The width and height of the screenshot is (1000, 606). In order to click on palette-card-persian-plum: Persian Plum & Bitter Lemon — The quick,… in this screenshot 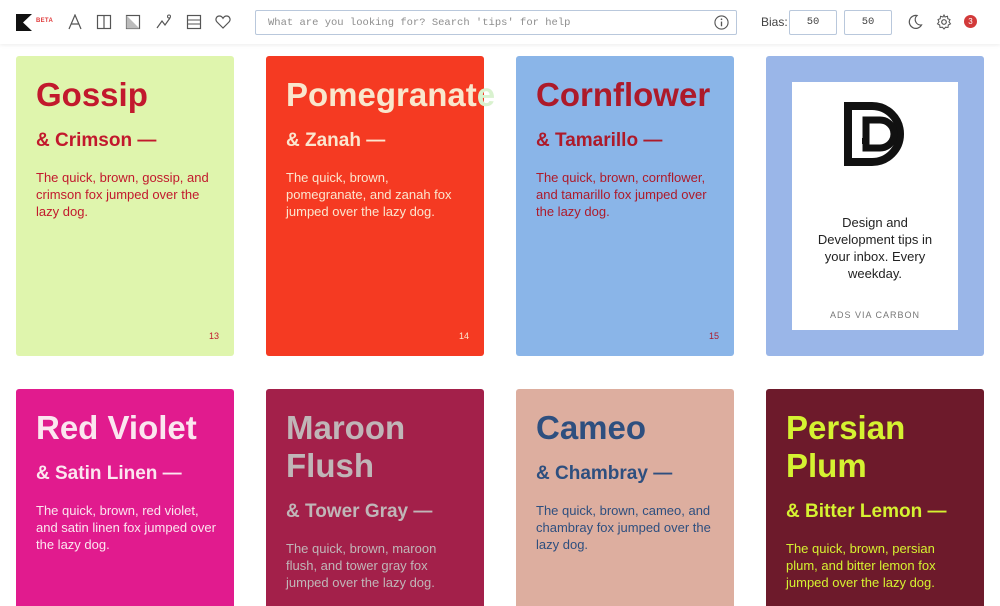, I will do `click(875, 497)`.